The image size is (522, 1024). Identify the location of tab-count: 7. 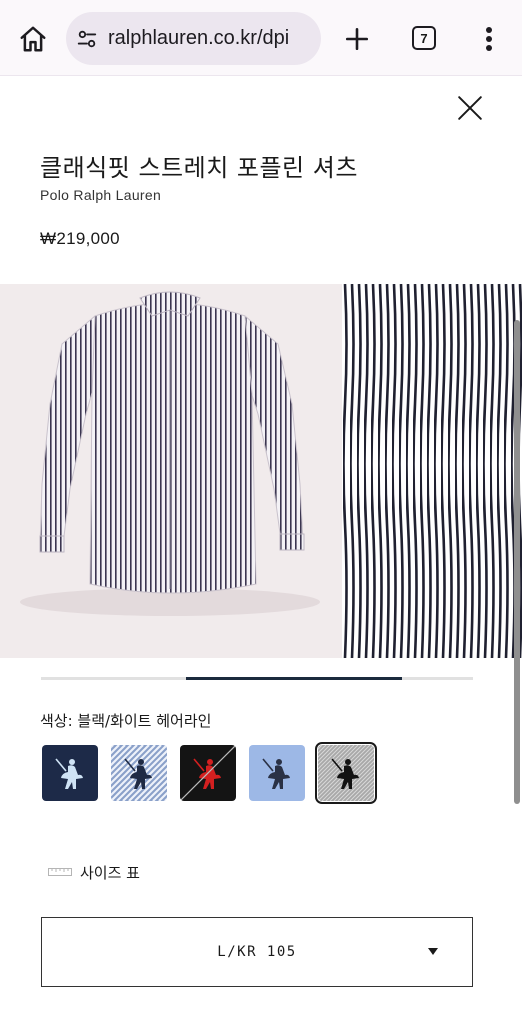
(424, 38).